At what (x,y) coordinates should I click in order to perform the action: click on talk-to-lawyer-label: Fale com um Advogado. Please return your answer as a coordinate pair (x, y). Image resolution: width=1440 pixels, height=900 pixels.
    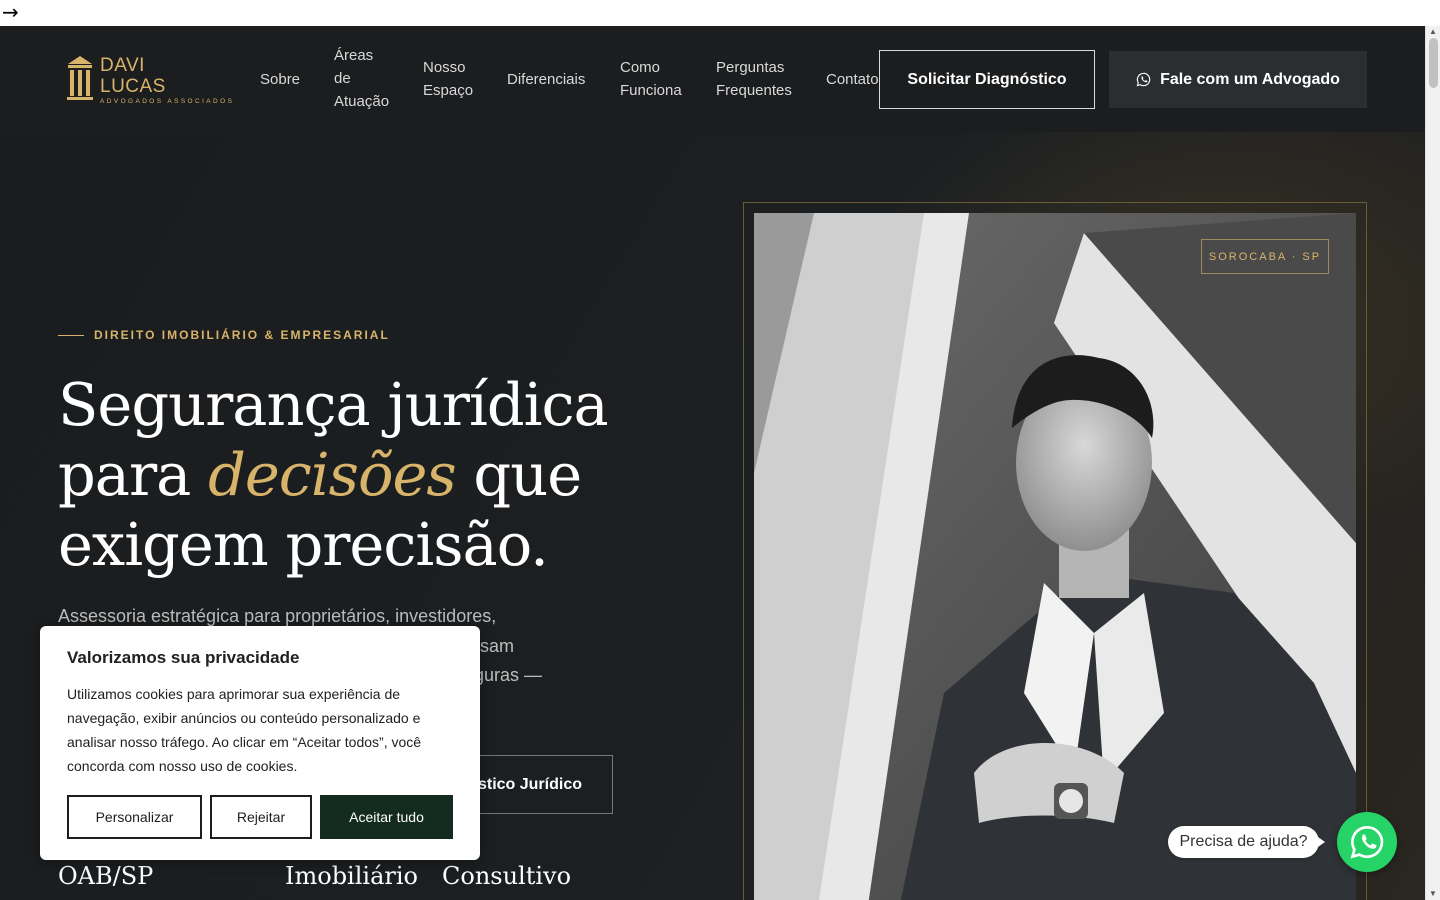
    Looking at the image, I should click on (1250, 79).